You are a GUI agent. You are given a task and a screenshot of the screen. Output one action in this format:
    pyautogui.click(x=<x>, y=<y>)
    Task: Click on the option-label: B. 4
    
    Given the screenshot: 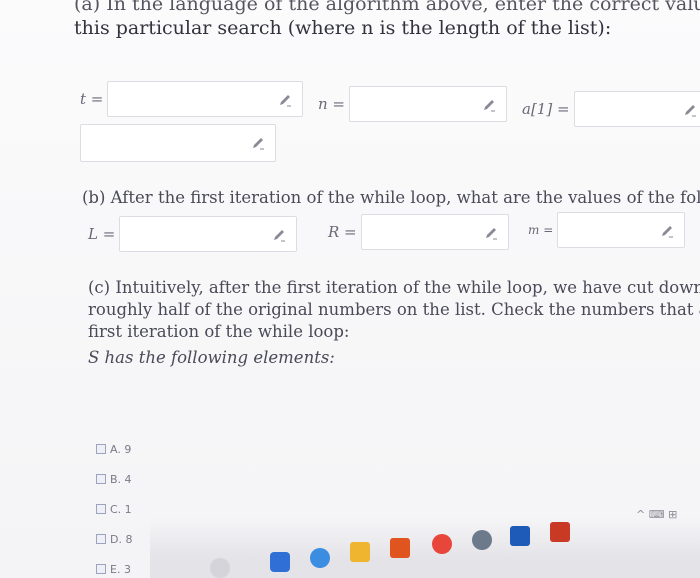 What is the action you would take?
    pyautogui.click(x=121, y=479)
    